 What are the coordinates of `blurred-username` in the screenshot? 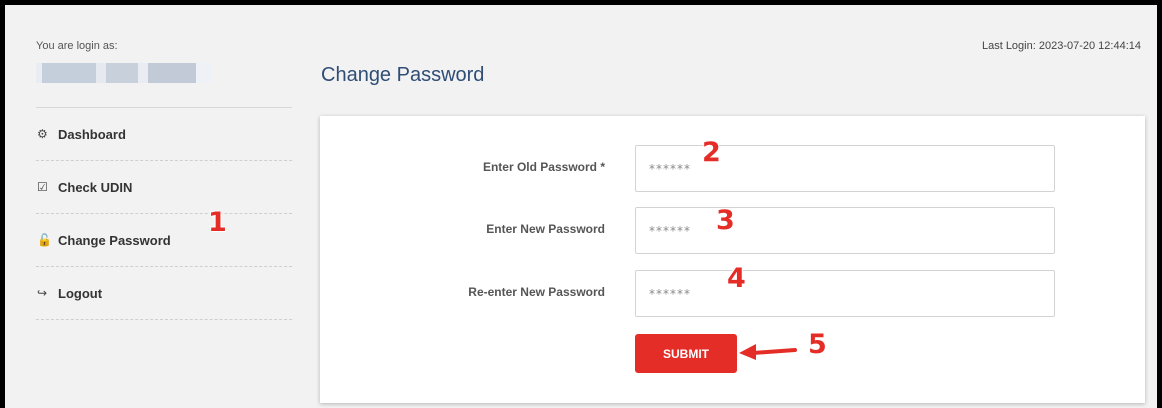 It's located at (124, 73).